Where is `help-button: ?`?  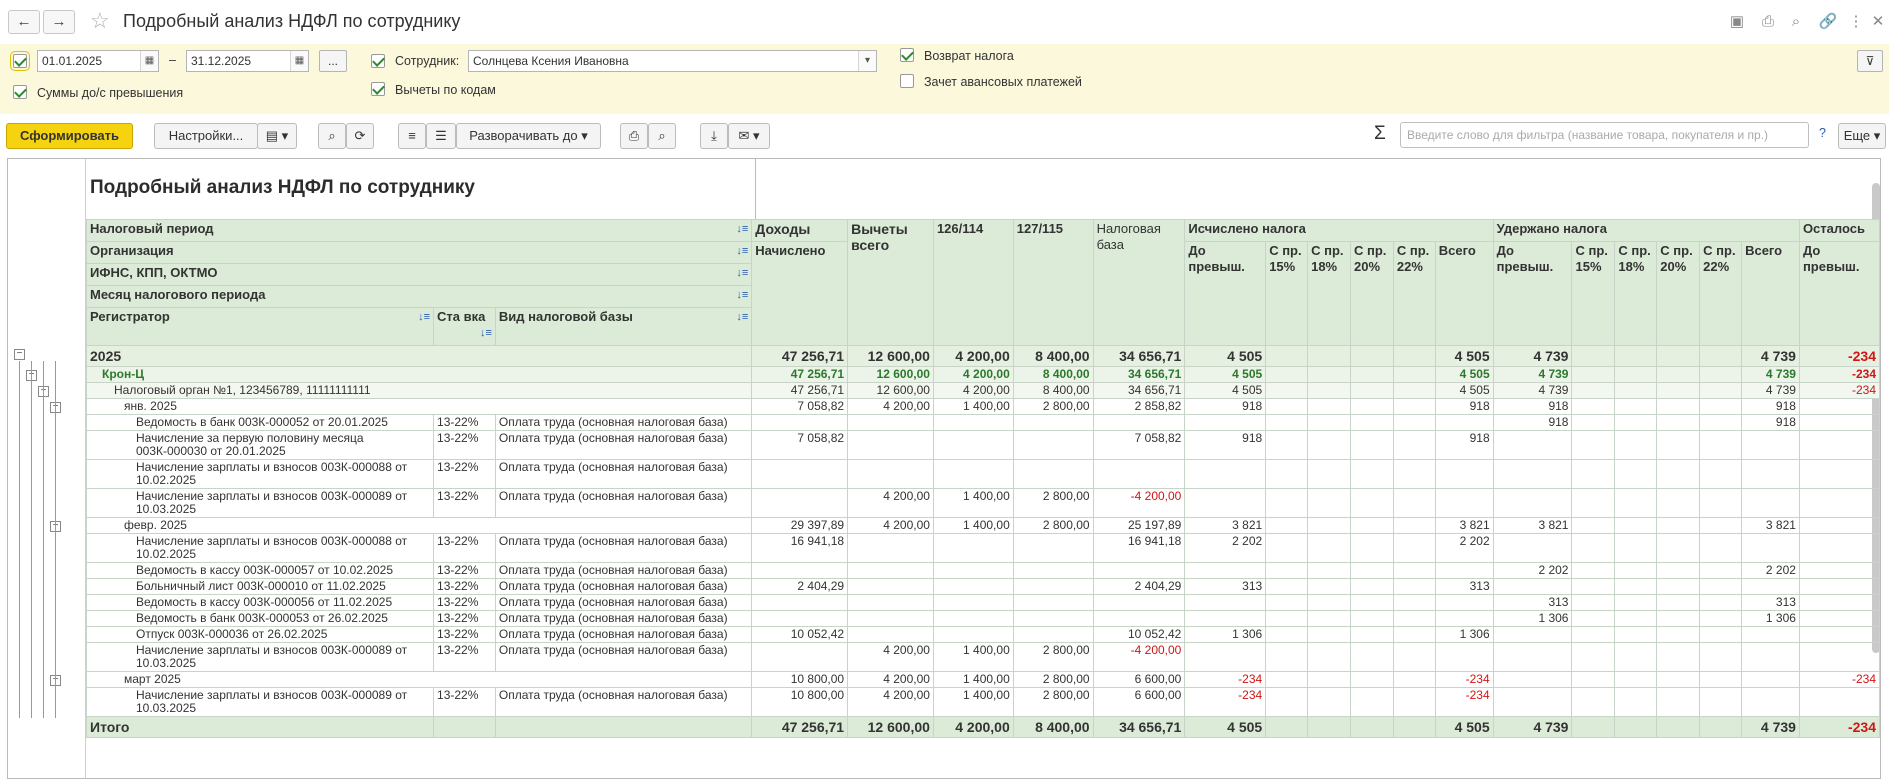
help-button: ? is located at coordinates (1822, 133).